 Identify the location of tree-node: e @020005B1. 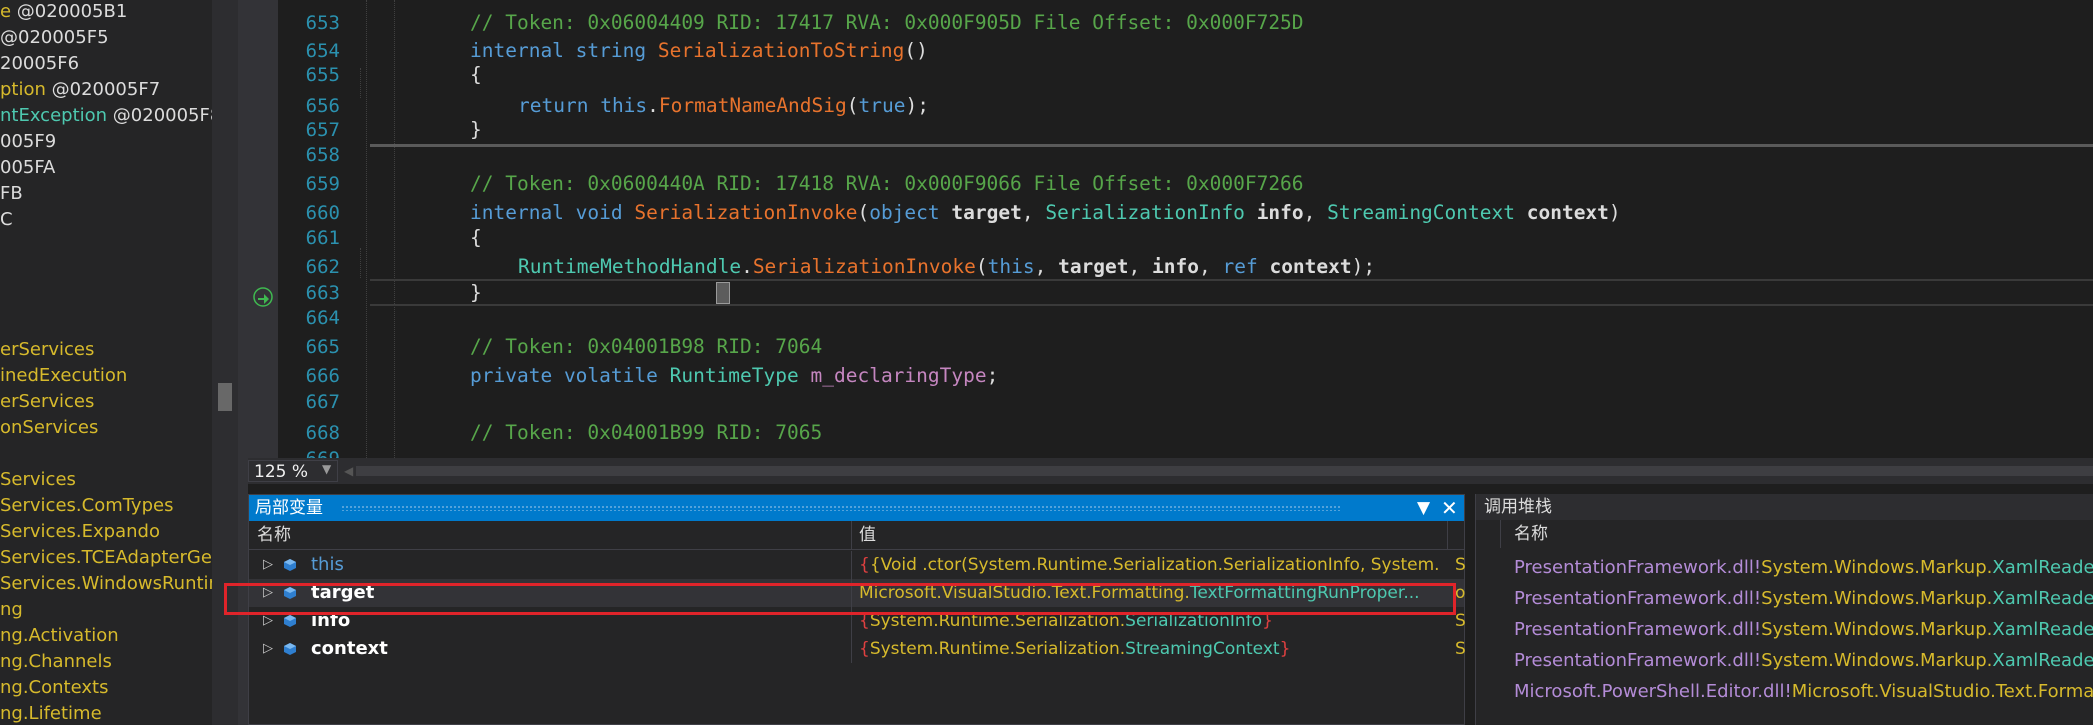
(63, 12).